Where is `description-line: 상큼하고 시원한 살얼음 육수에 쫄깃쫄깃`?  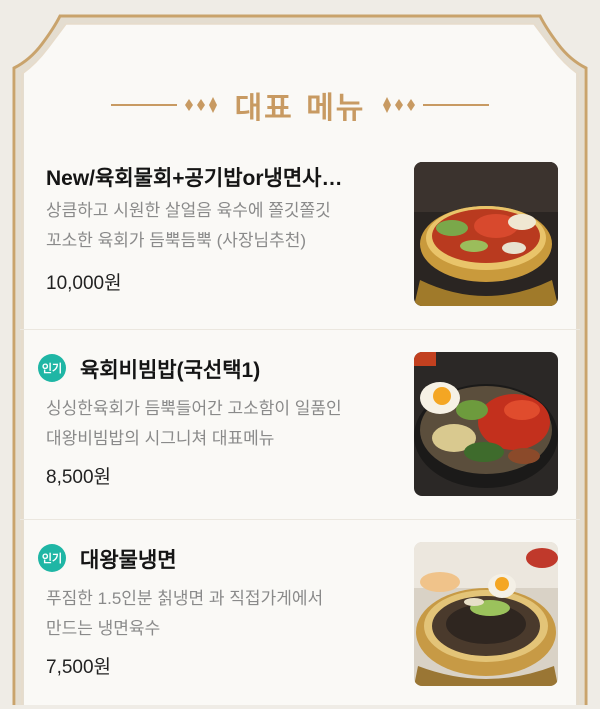 description-line: 상큼하고 시원한 살얼음 육수에 쫄깃쫄깃 is located at coordinates (188, 210).